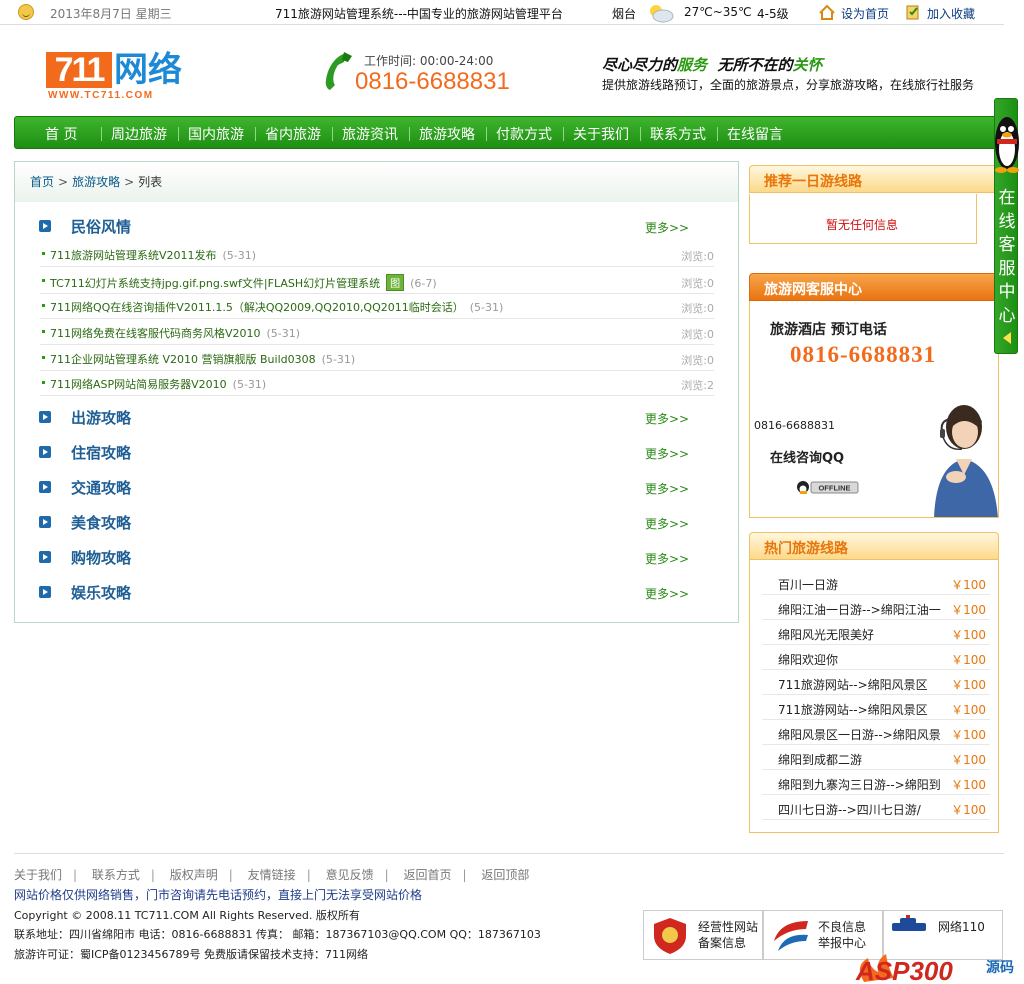 The image size is (1024, 984). I want to click on article-row: 711旅游网站管理系统V2011发布 (5-31) 浏览:0, so click(377, 254).